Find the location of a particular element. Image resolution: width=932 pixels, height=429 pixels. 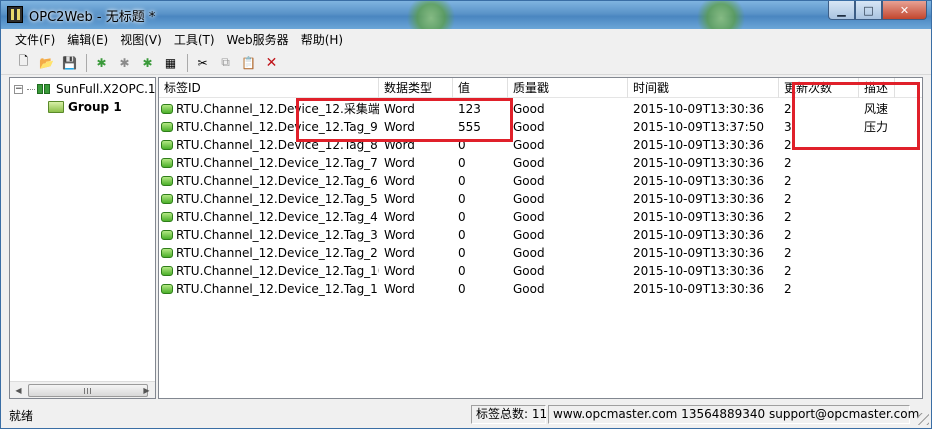

tree-node-group-label: Group 1 is located at coordinates (95, 107).